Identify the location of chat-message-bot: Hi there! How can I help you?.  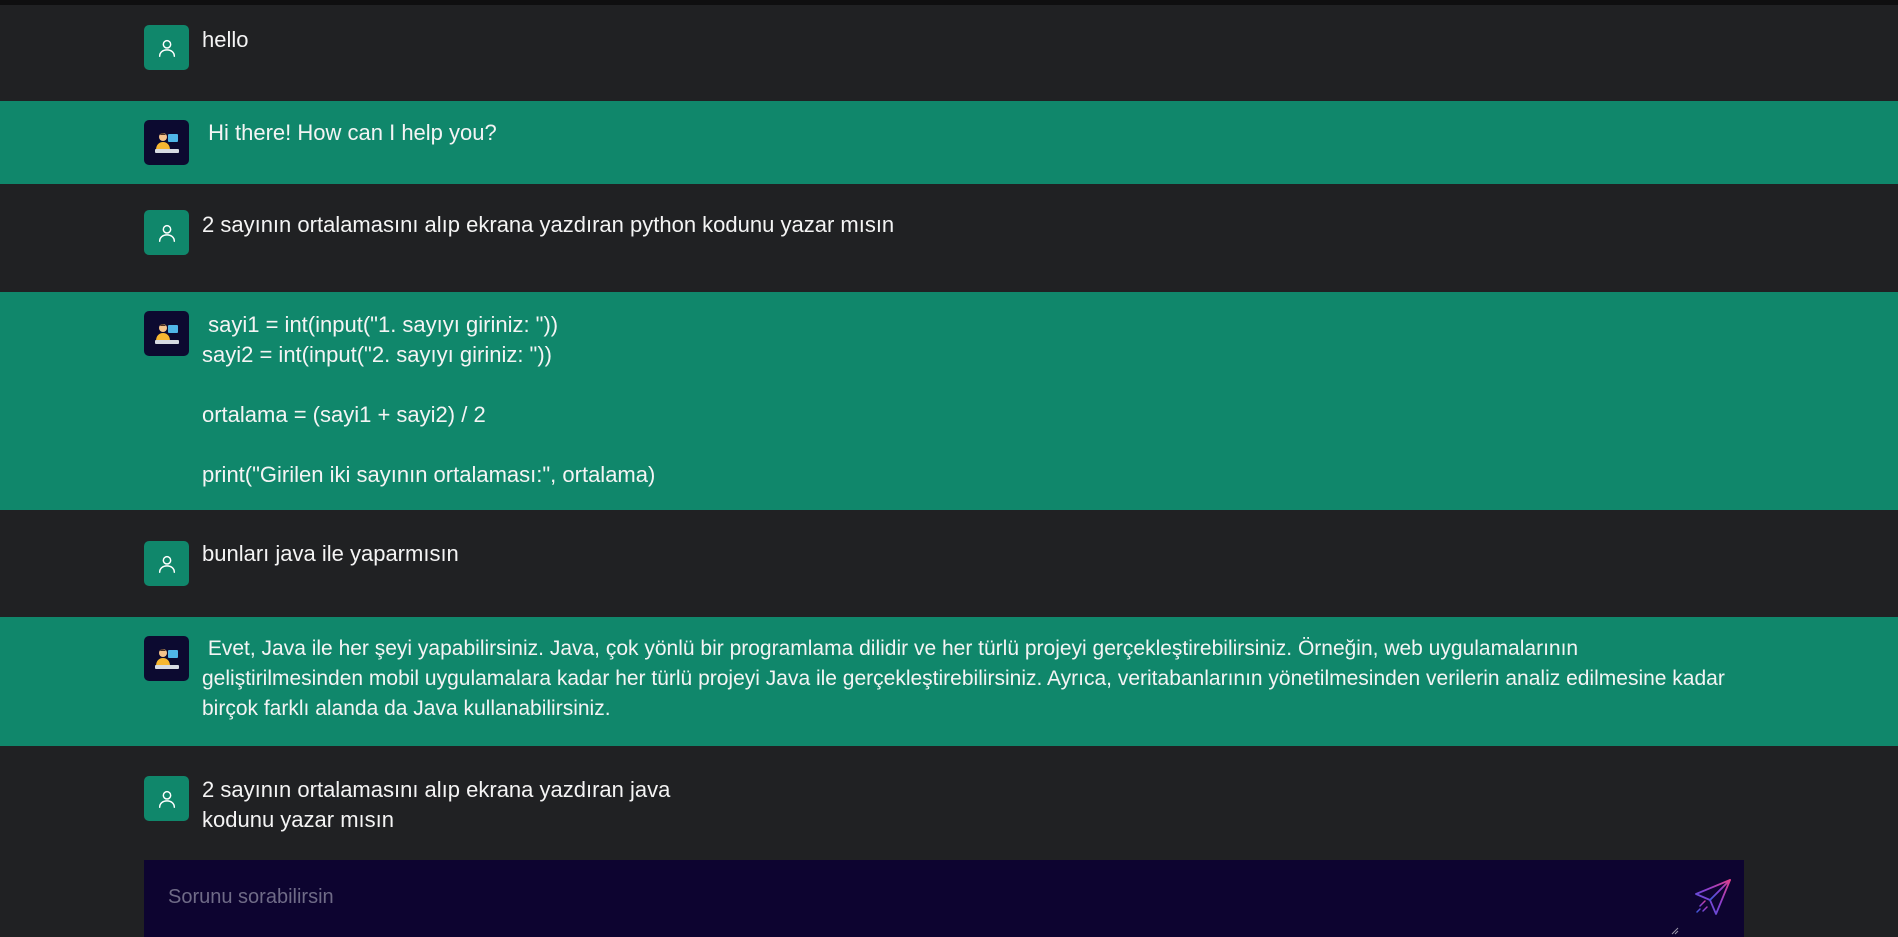
(949, 142).